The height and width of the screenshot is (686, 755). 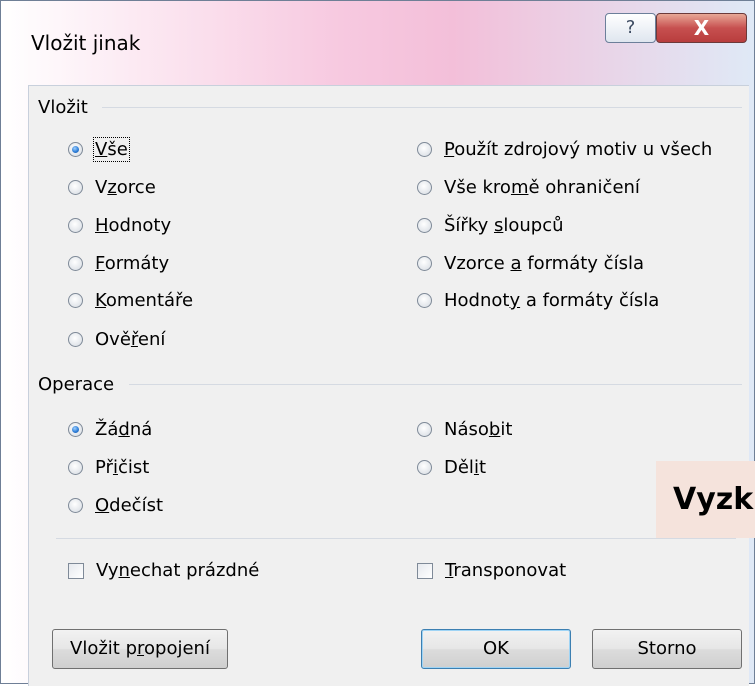 What do you see at coordinates (378, 28) in the screenshot?
I see `title-bar: Vložit jinak ? X` at bounding box center [378, 28].